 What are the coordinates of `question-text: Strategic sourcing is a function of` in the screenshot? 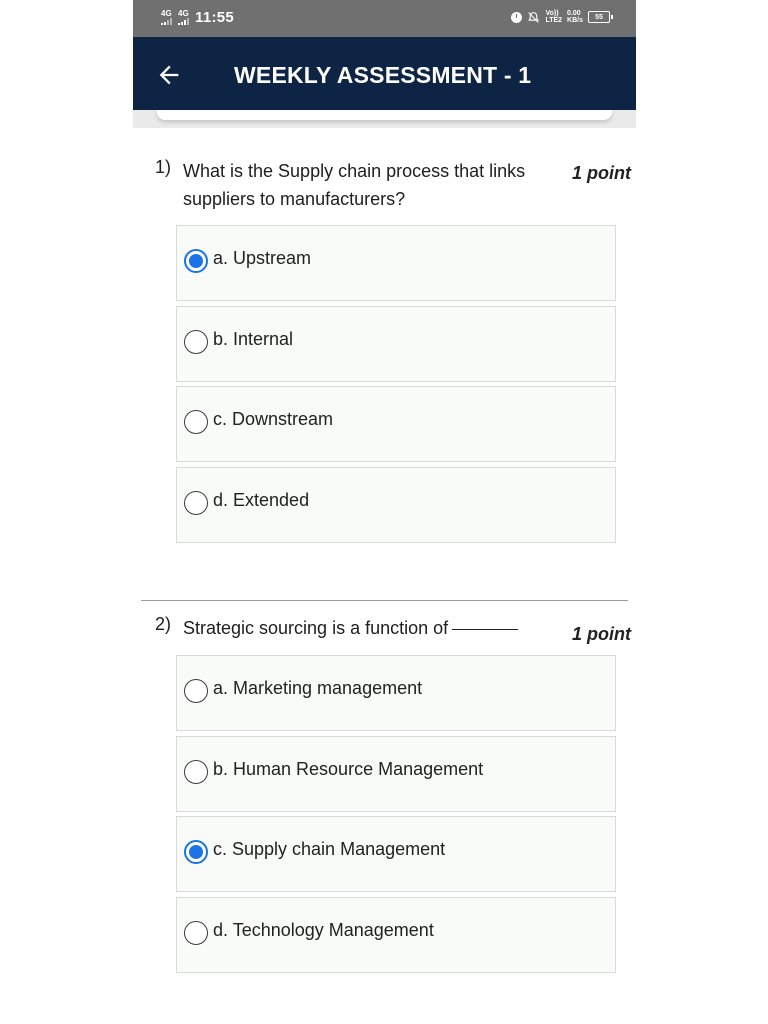 It's located at (316, 628).